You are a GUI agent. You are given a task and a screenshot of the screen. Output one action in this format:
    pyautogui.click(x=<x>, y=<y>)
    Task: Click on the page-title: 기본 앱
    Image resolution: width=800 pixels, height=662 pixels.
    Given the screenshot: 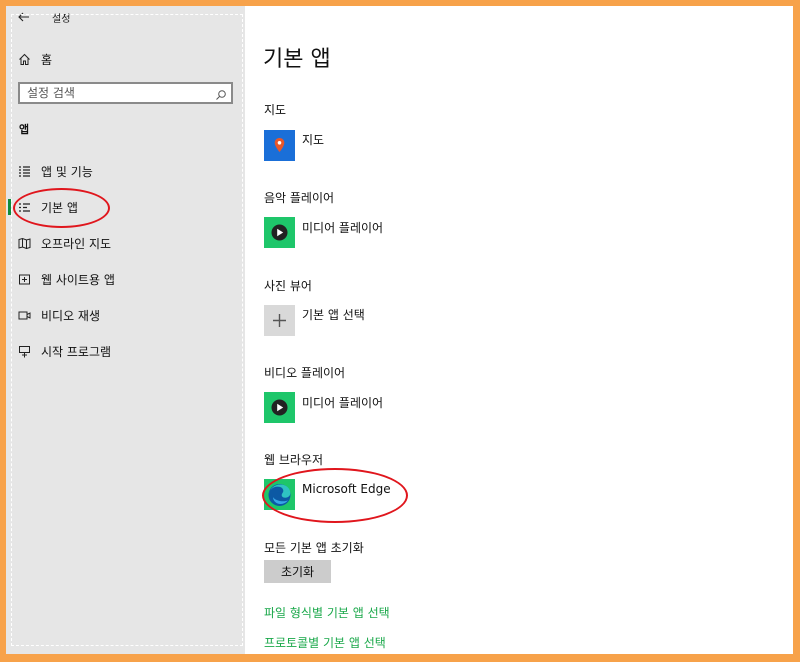 What is the action you would take?
    pyautogui.click(x=297, y=59)
    